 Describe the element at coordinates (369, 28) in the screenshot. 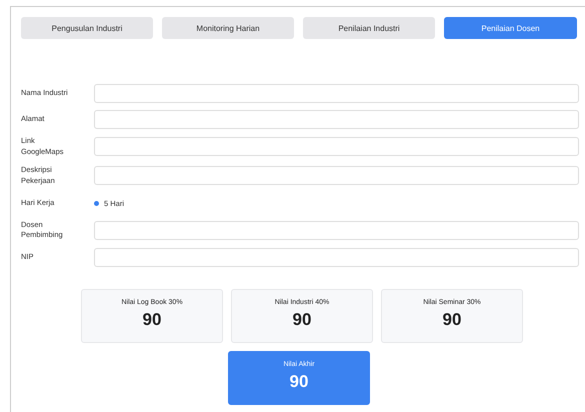

I see `tab: Penilaian Industri` at that location.